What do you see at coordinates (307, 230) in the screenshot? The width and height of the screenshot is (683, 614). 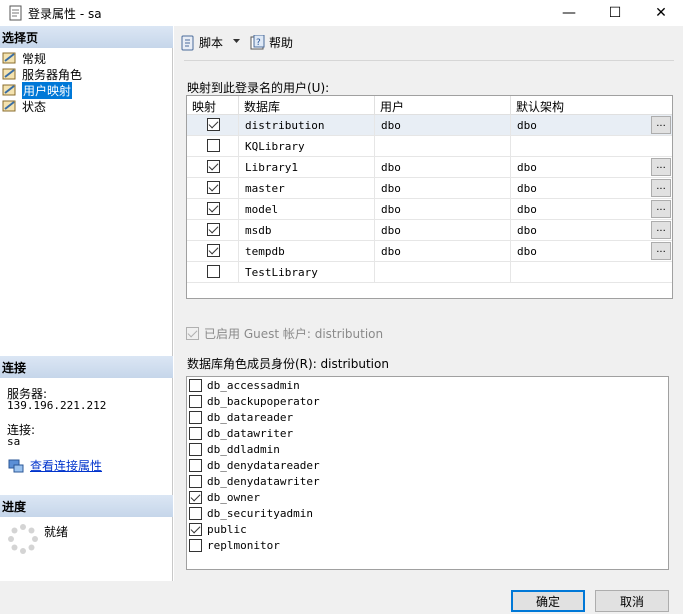 I see `database-cell: msdb` at bounding box center [307, 230].